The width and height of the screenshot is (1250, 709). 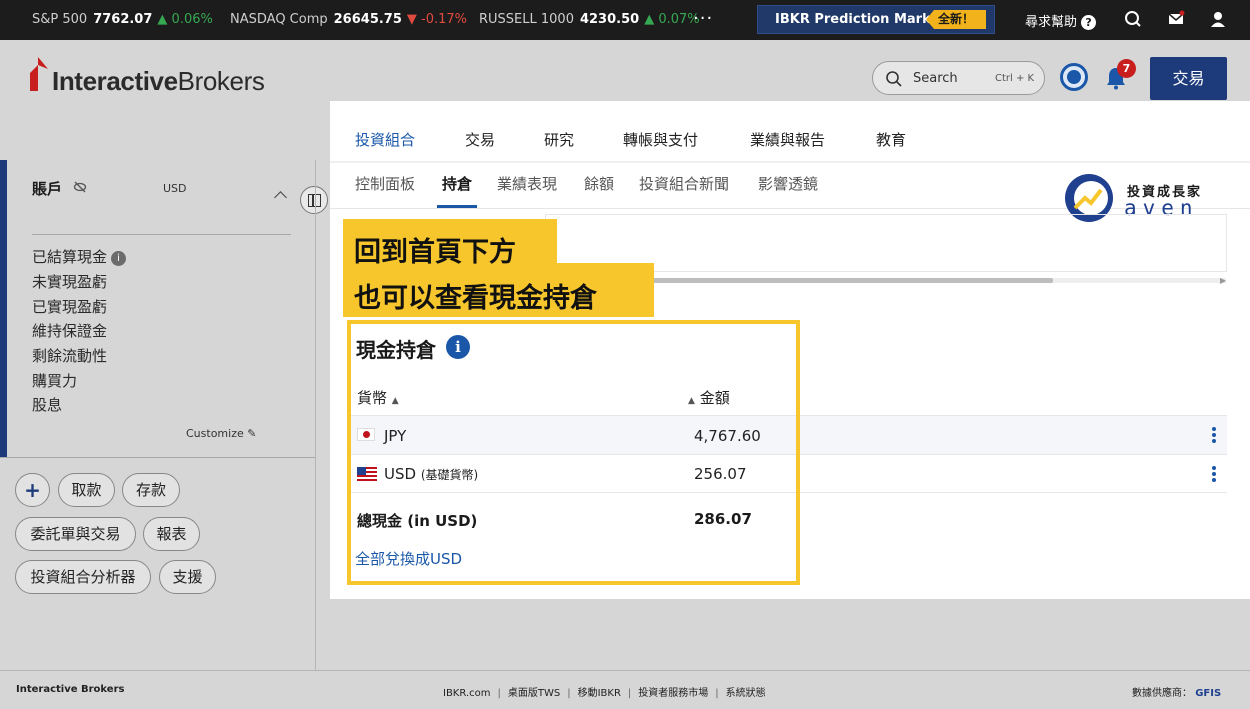 What do you see at coordinates (70, 689) in the screenshot?
I see `footer-company: Interactive Brokers` at bounding box center [70, 689].